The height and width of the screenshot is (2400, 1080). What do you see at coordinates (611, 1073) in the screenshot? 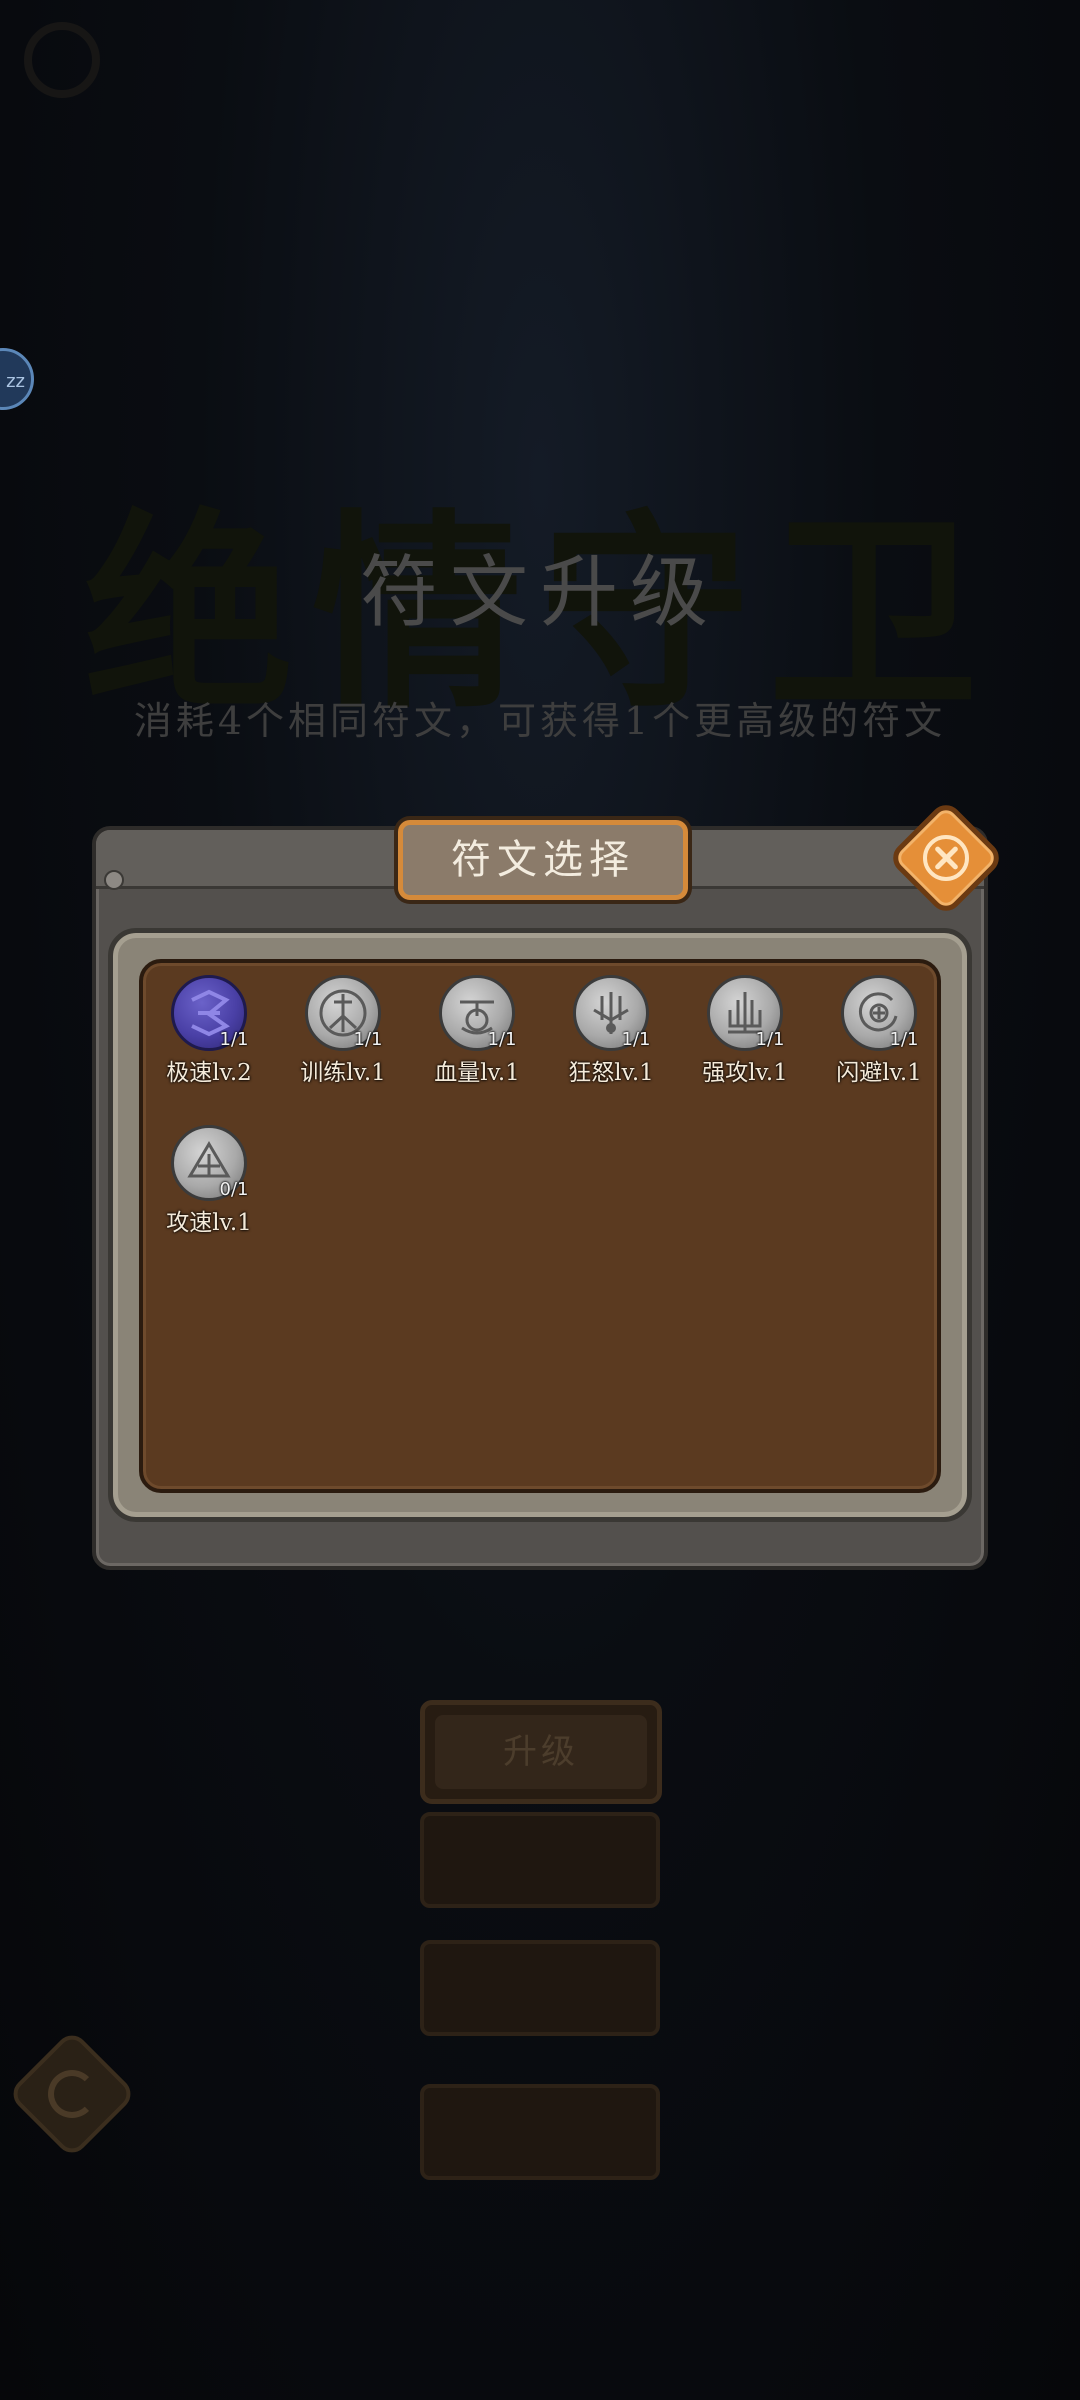
I see `rune-name: 狂怒lv.1` at bounding box center [611, 1073].